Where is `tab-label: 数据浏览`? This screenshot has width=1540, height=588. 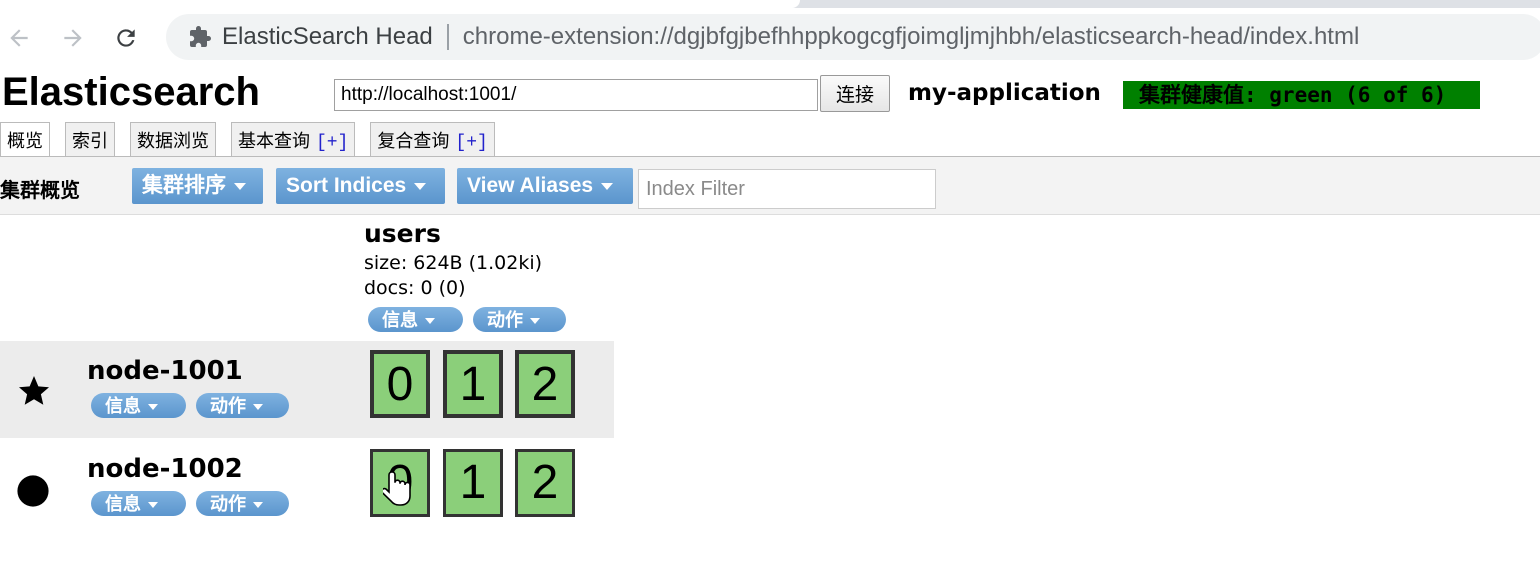 tab-label: 数据浏览 is located at coordinates (173, 141).